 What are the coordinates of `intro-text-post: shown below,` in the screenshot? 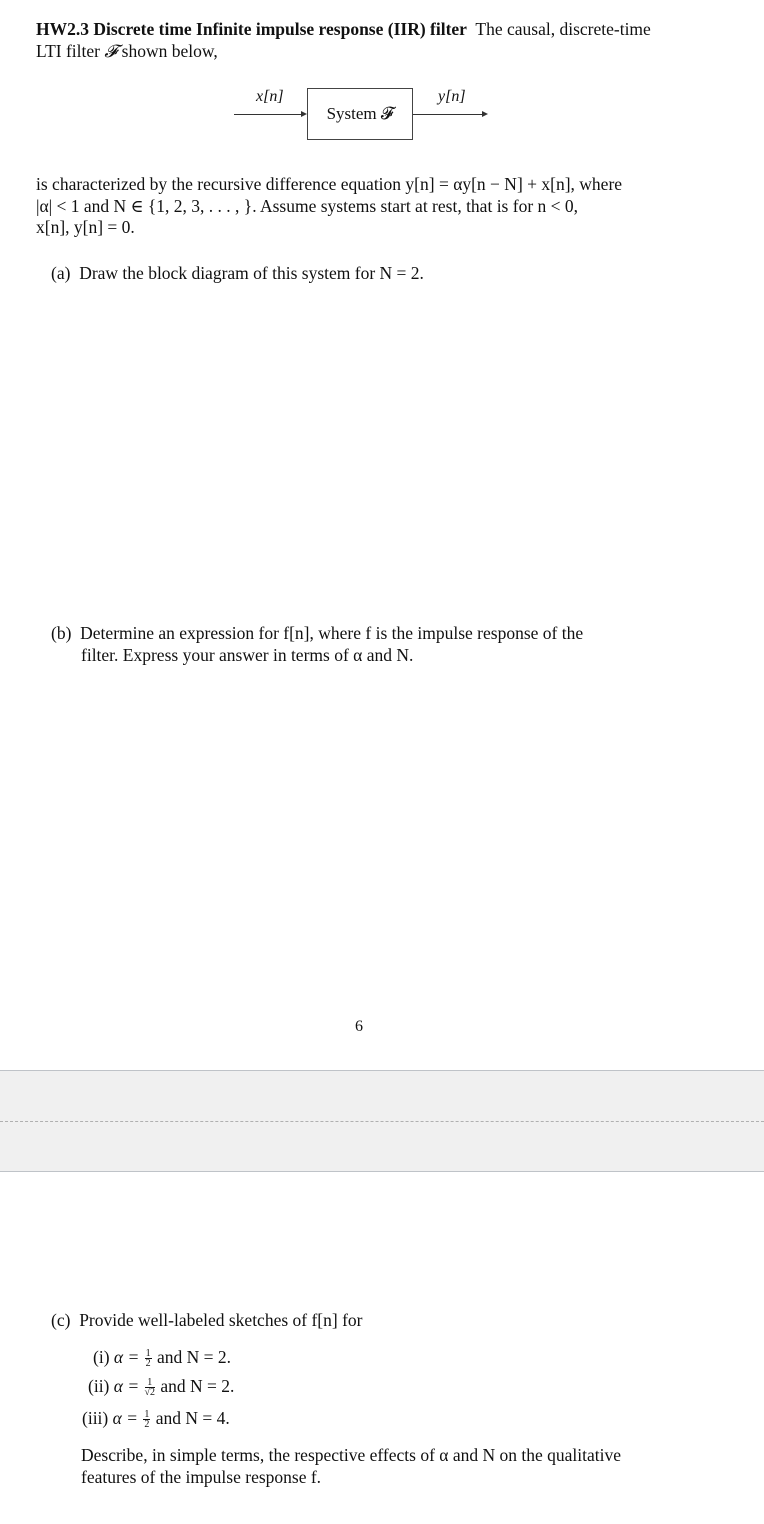 It's located at (167, 51).